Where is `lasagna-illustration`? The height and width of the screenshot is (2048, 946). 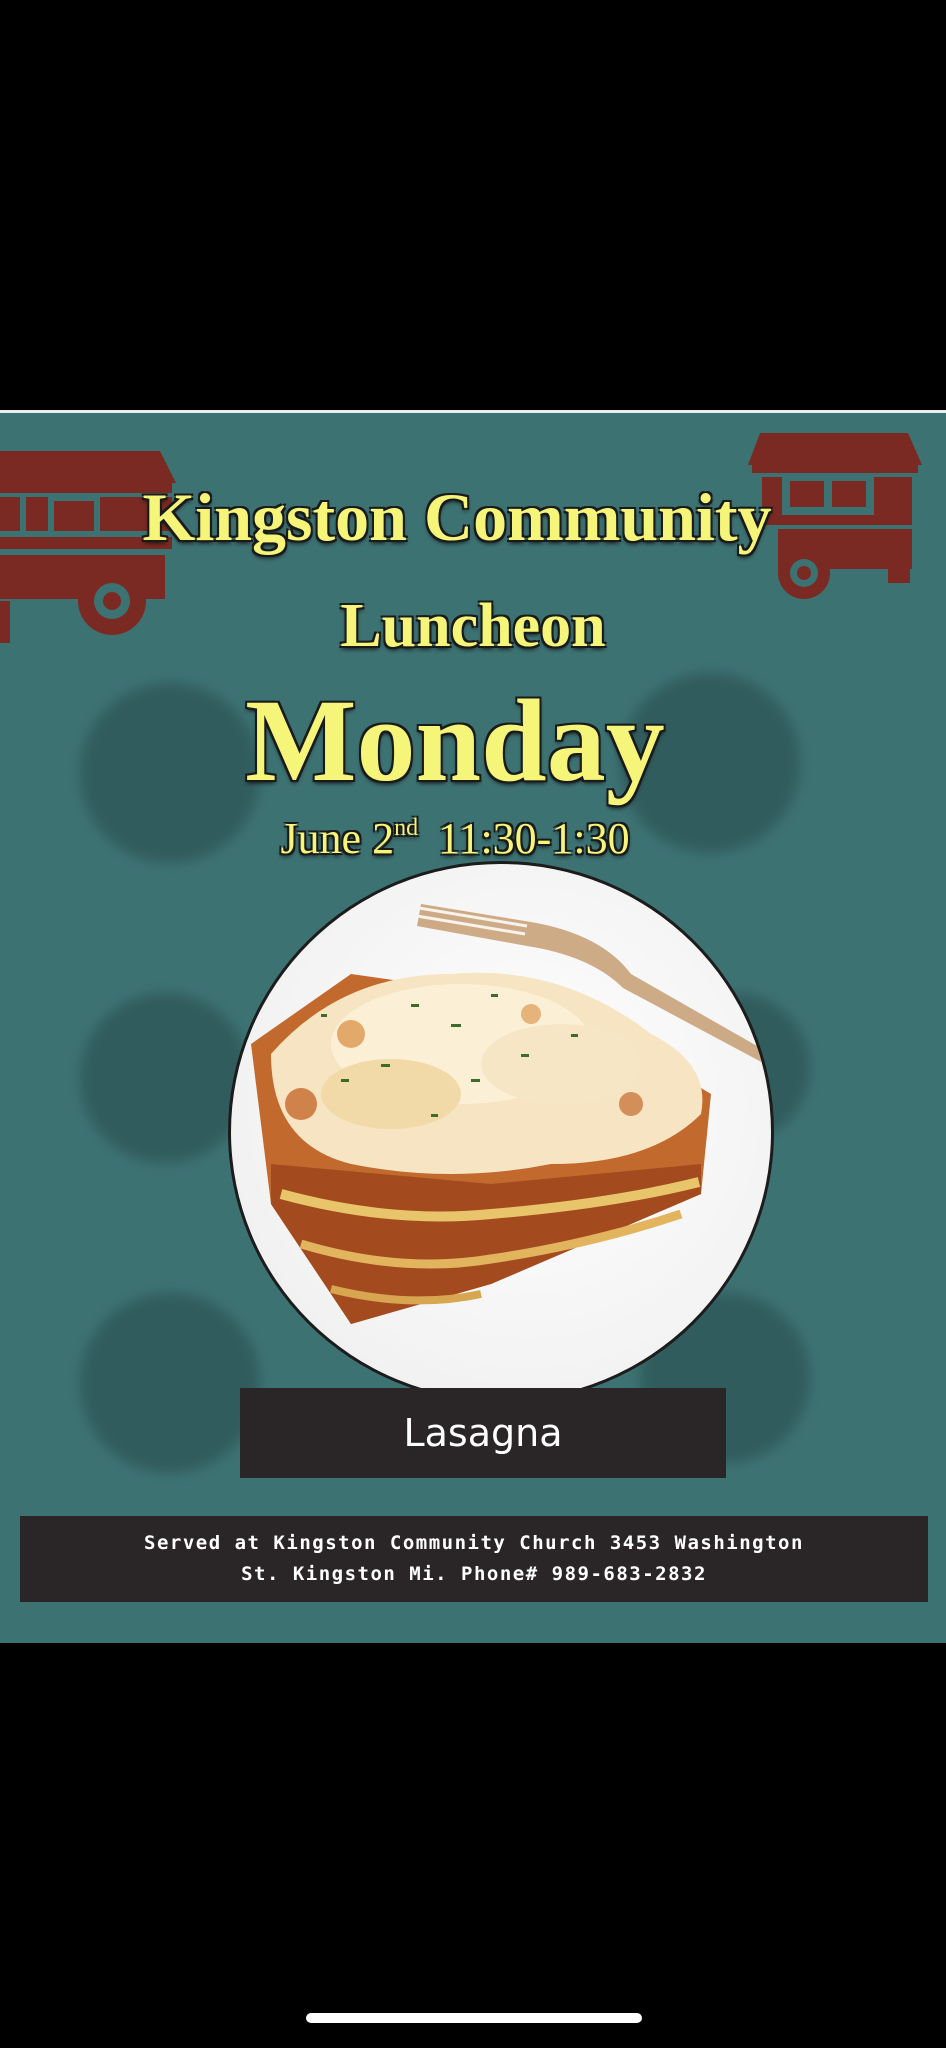
lasagna-illustration is located at coordinates (511, 1114).